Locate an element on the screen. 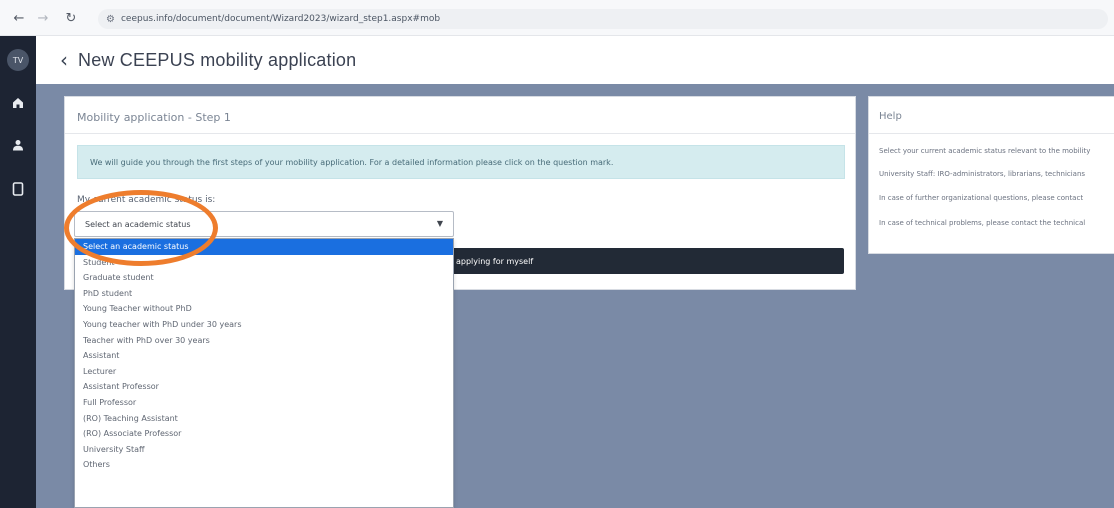 This screenshot has width=1114, height=508. dropdown-option: Lecturer is located at coordinates (264, 372).